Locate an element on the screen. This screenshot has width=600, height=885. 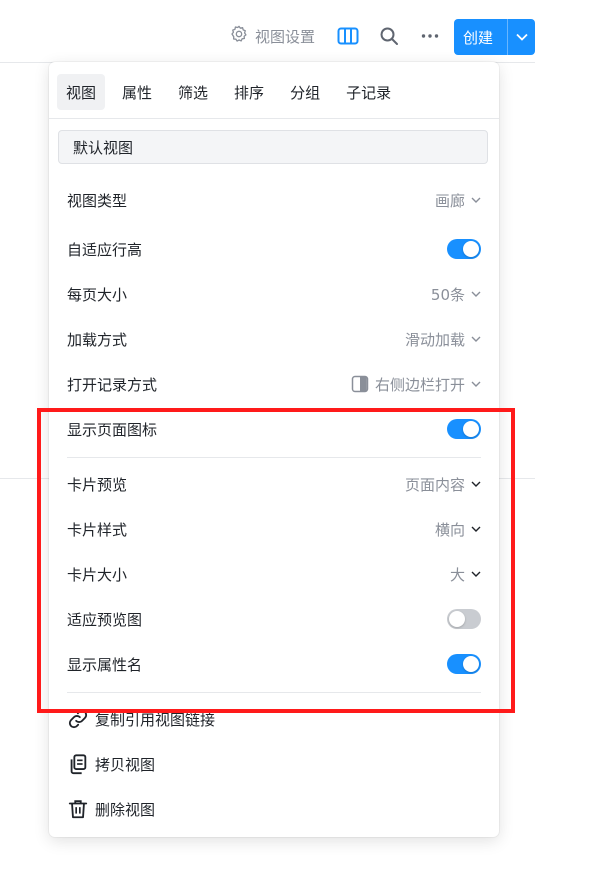
open-mode-label: 打开记录方式 is located at coordinates (112, 384).